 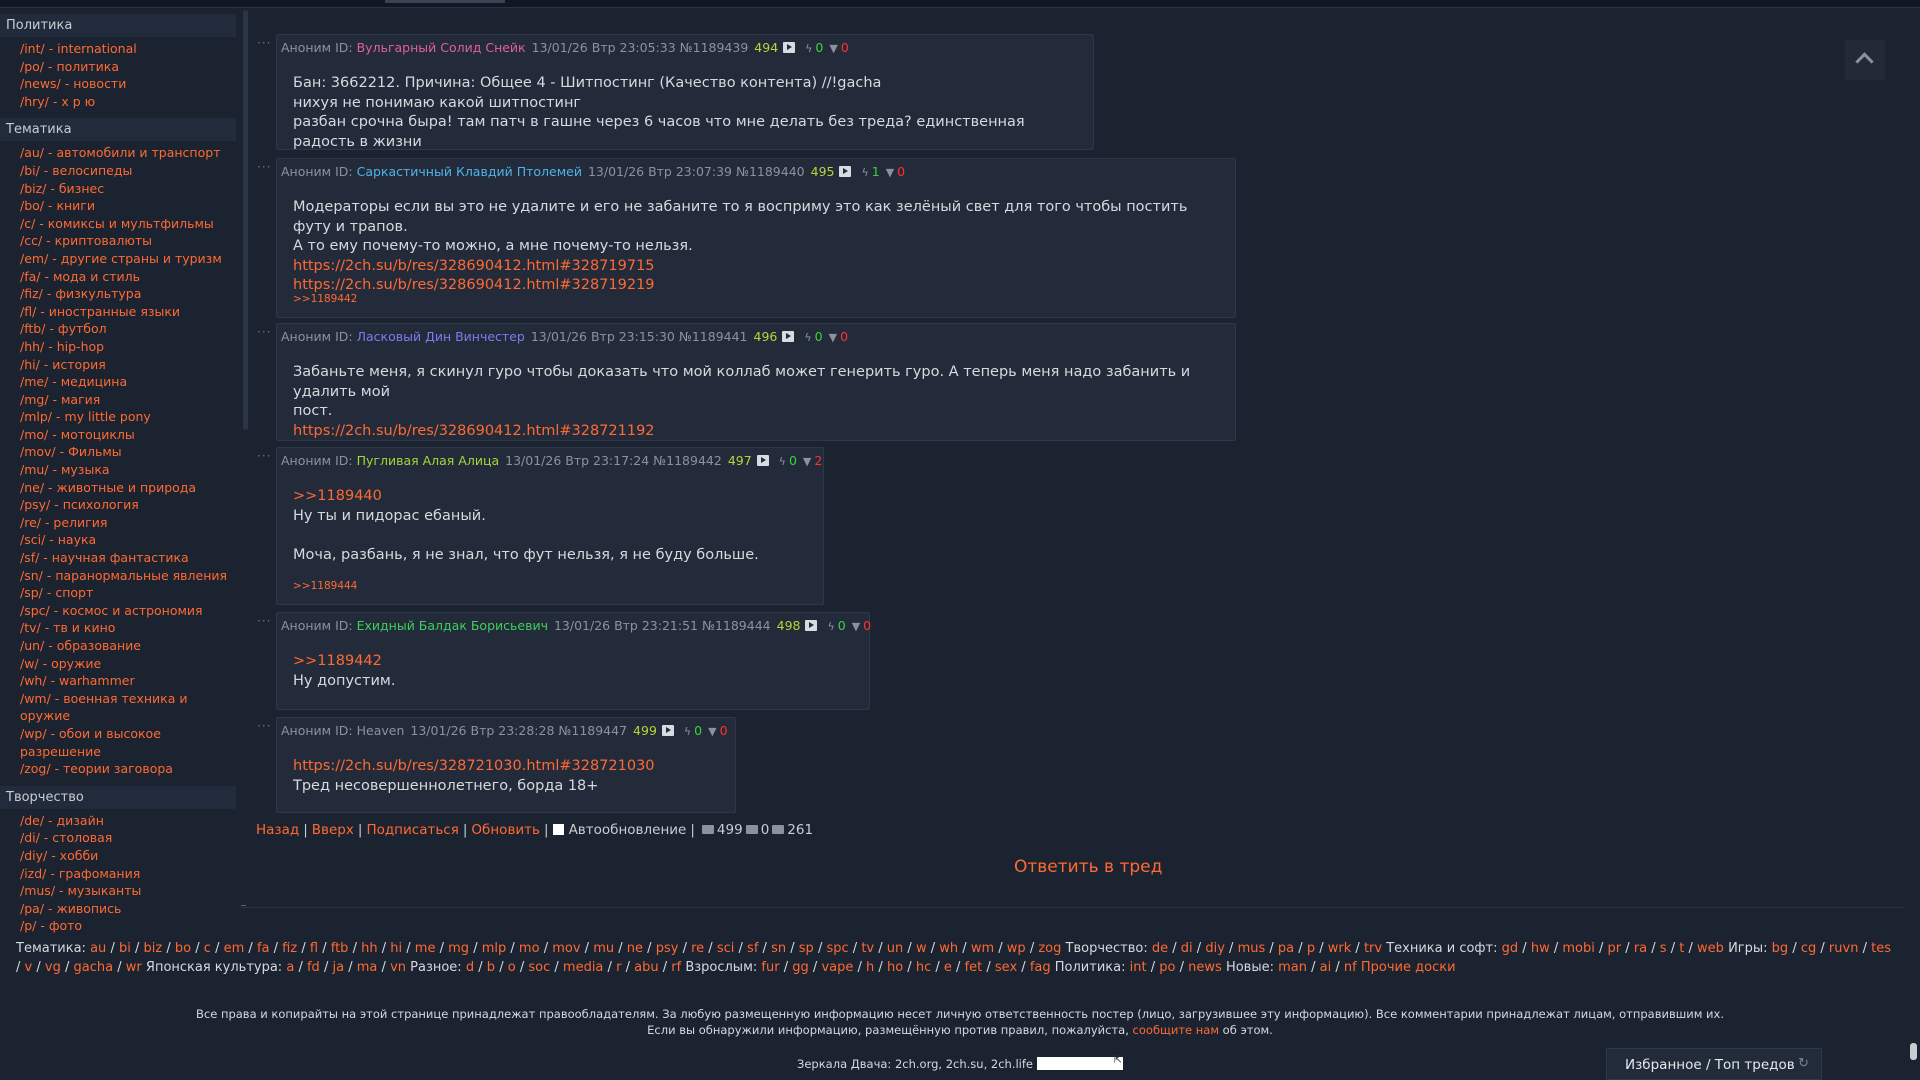 What do you see at coordinates (120, 505) in the screenshot?
I see `sidebar-board-link: /psy/ - психология` at bounding box center [120, 505].